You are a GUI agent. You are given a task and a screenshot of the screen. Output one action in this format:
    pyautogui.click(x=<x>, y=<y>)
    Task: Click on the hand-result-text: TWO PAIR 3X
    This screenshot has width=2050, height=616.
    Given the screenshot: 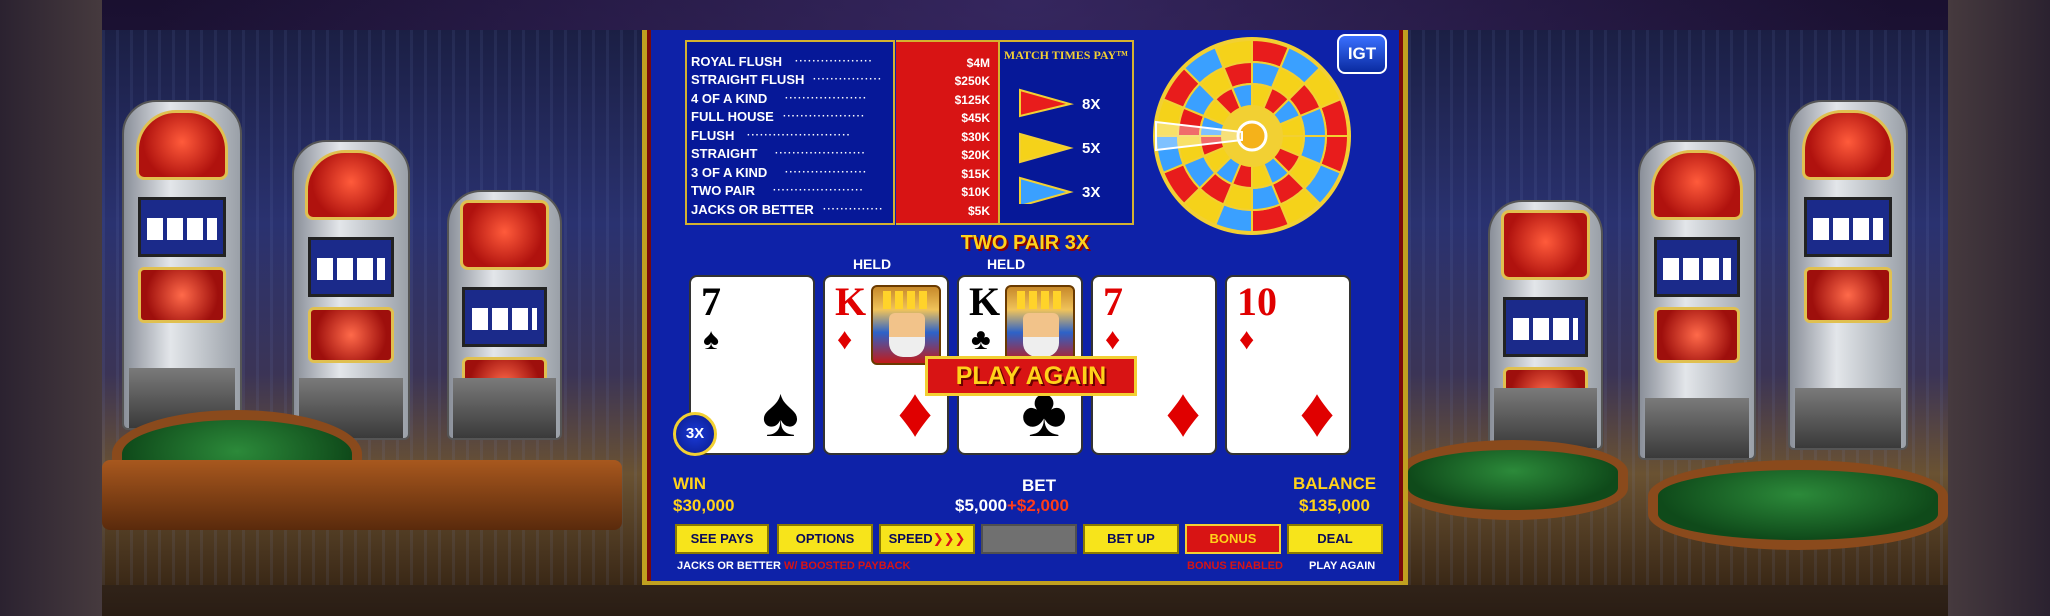 What is the action you would take?
    pyautogui.click(x=1025, y=243)
    